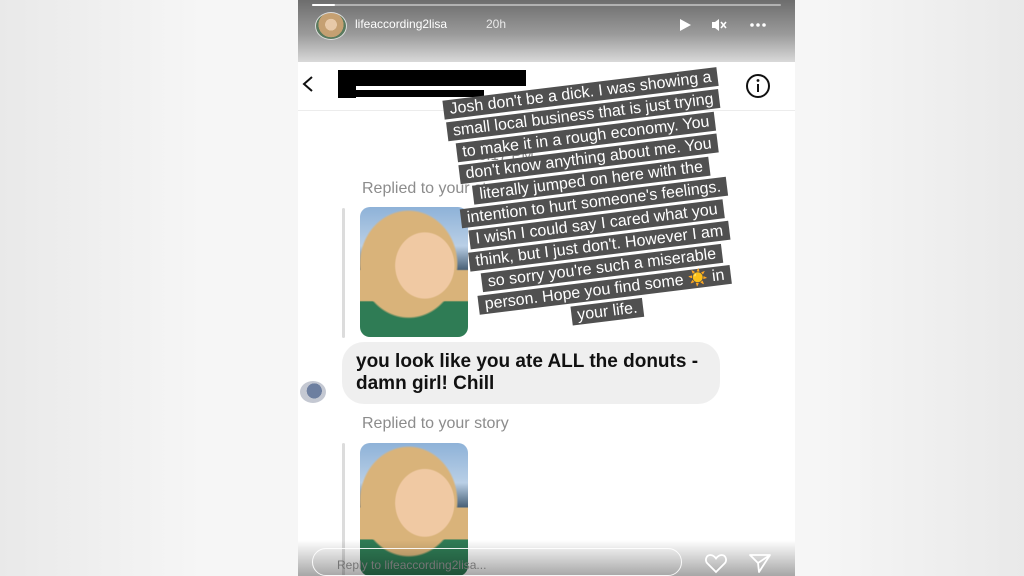 Image resolution: width=1024 pixels, height=576 pixels. Describe the element at coordinates (719, 25) in the screenshot. I see `mute-icon` at that location.